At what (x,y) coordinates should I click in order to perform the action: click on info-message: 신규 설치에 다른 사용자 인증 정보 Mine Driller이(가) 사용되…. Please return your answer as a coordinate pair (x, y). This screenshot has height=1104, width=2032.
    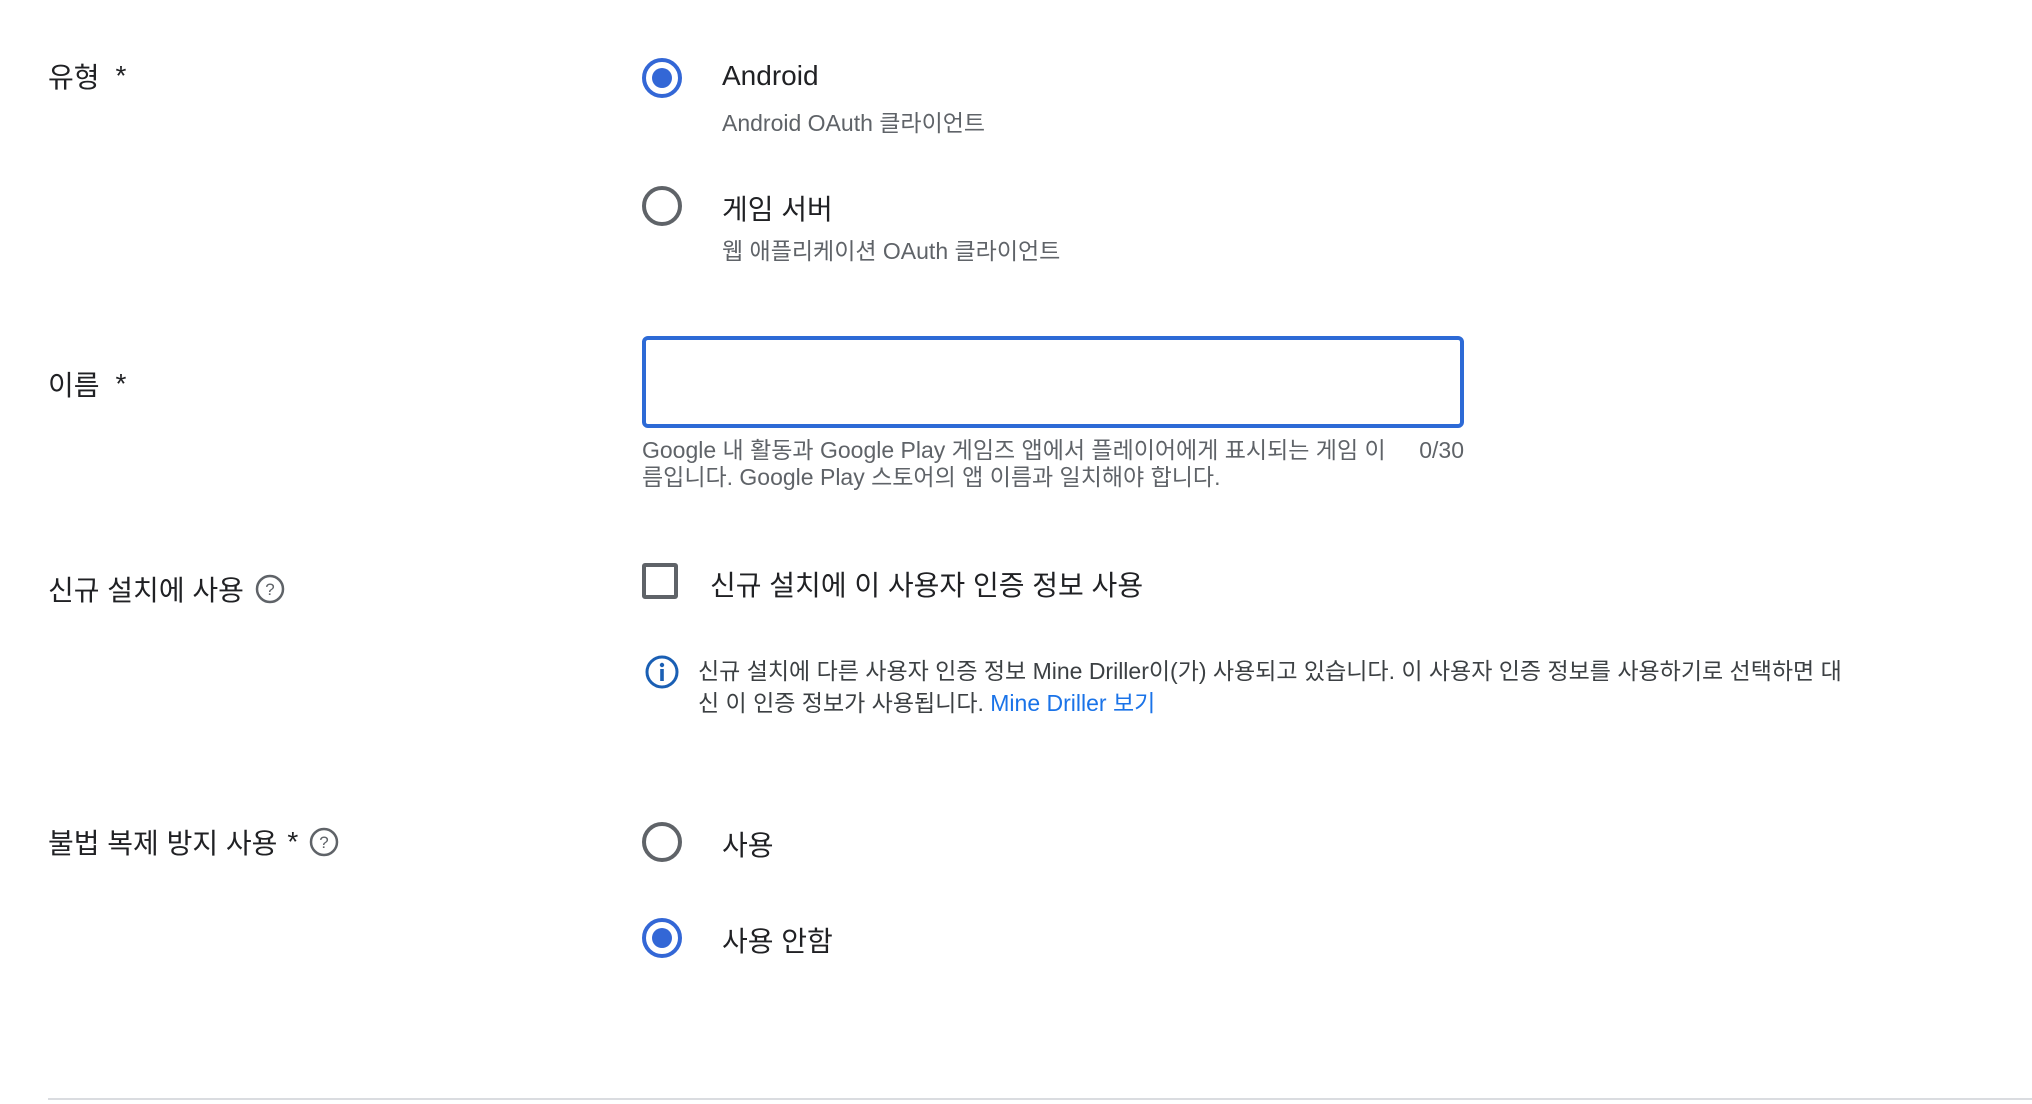
    Looking at the image, I should click on (1278, 687).